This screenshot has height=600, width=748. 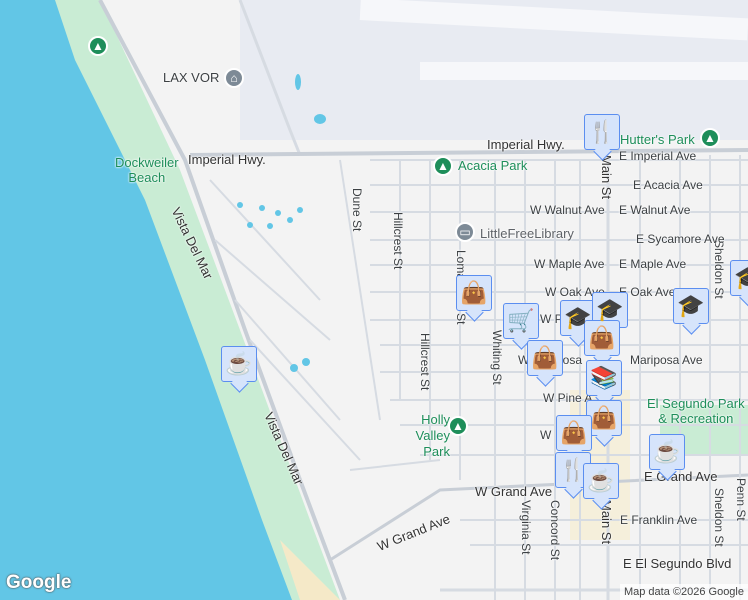 What do you see at coordinates (719, 269) in the screenshot?
I see `sheldon-st-label-1: Sheldon St` at bounding box center [719, 269].